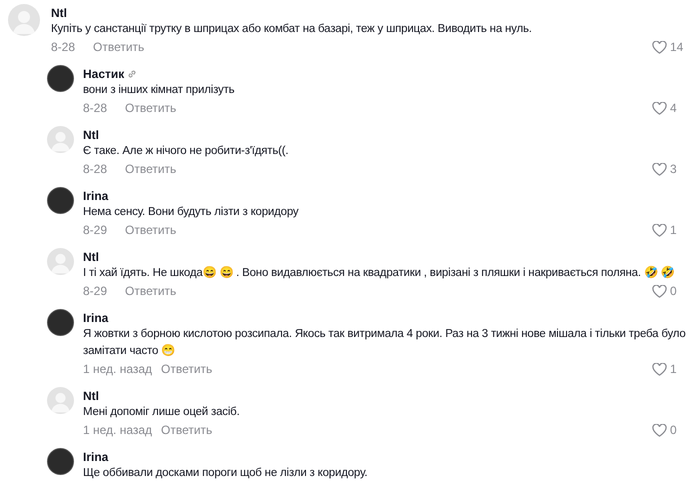 The image size is (700, 491). I want to click on comment-text: Купіть у санстанції трутку в шприцах або комбат на базарі, теж у шприцах. Виводить на нуль., so click(292, 29).